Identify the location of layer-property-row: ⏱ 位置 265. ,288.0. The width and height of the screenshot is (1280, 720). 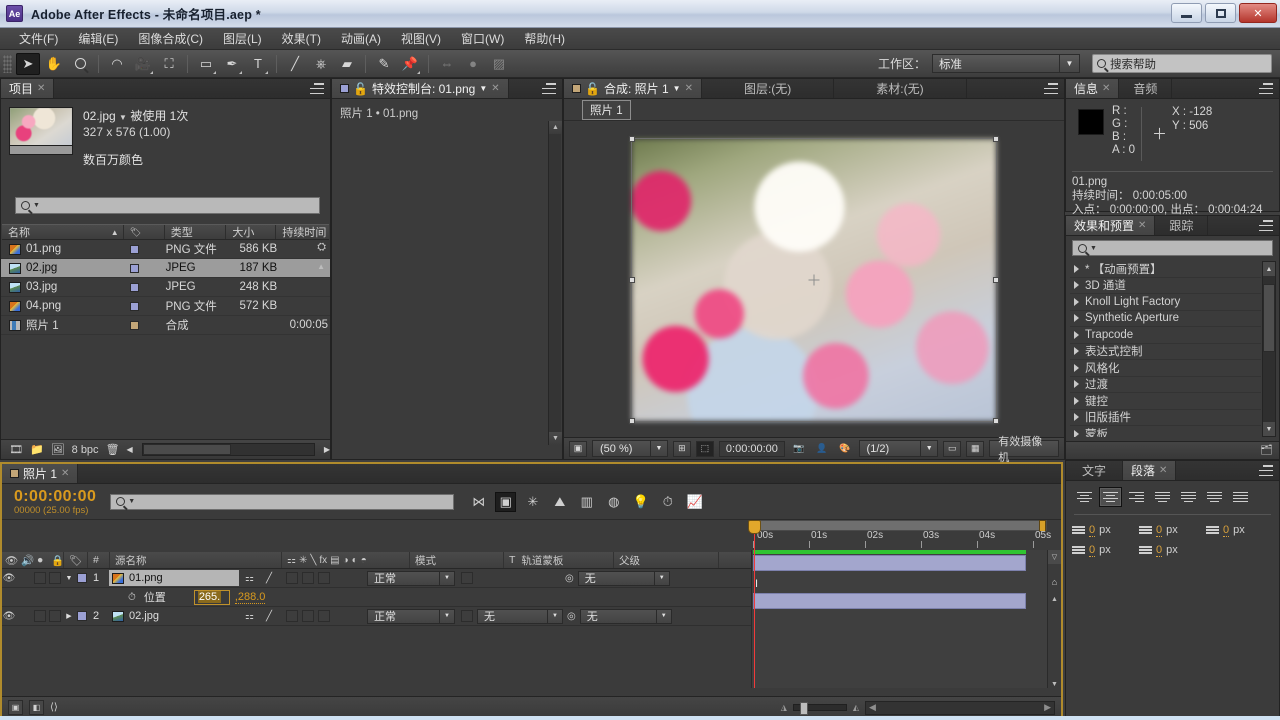
(376, 597).